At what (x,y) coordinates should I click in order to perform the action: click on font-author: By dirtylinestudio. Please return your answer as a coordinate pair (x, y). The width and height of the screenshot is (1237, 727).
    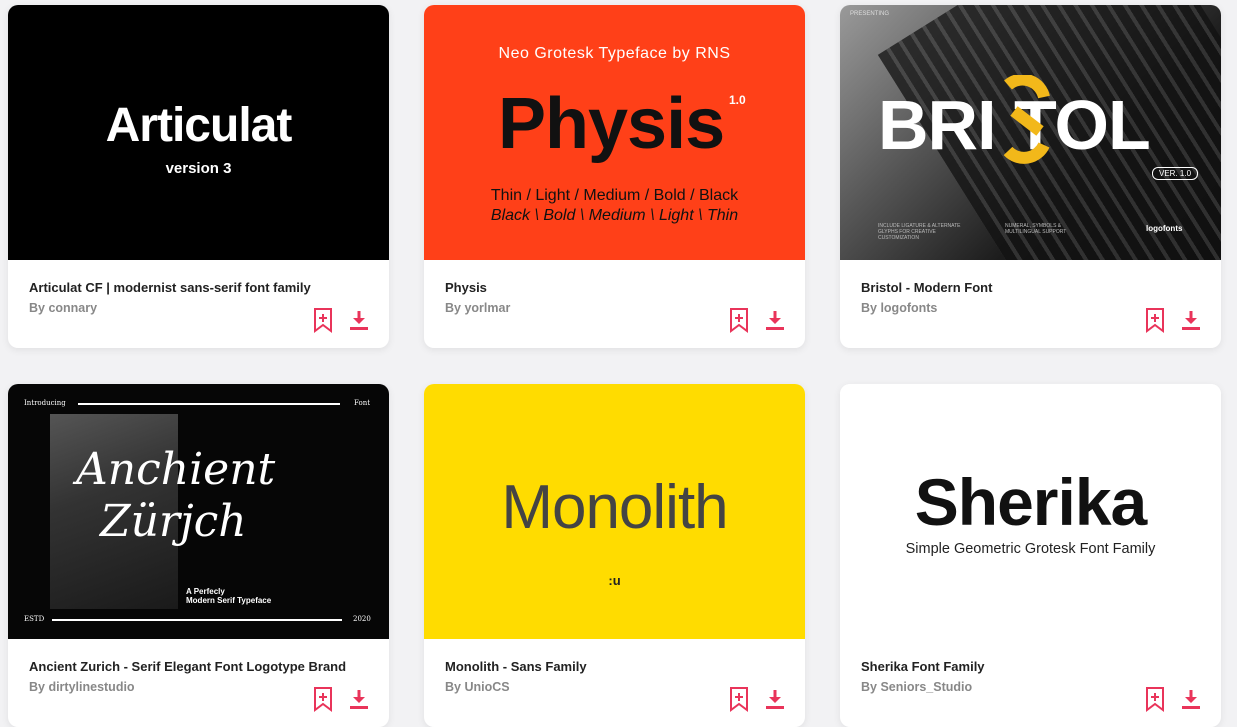
    Looking at the image, I should click on (82, 687).